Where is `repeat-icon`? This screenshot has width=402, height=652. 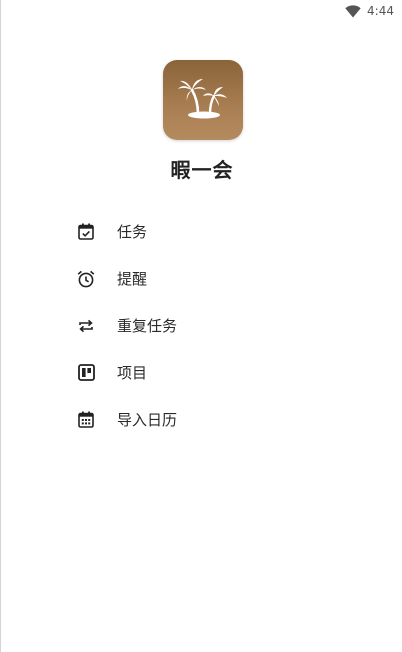 repeat-icon is located at coordinates (86, 326).